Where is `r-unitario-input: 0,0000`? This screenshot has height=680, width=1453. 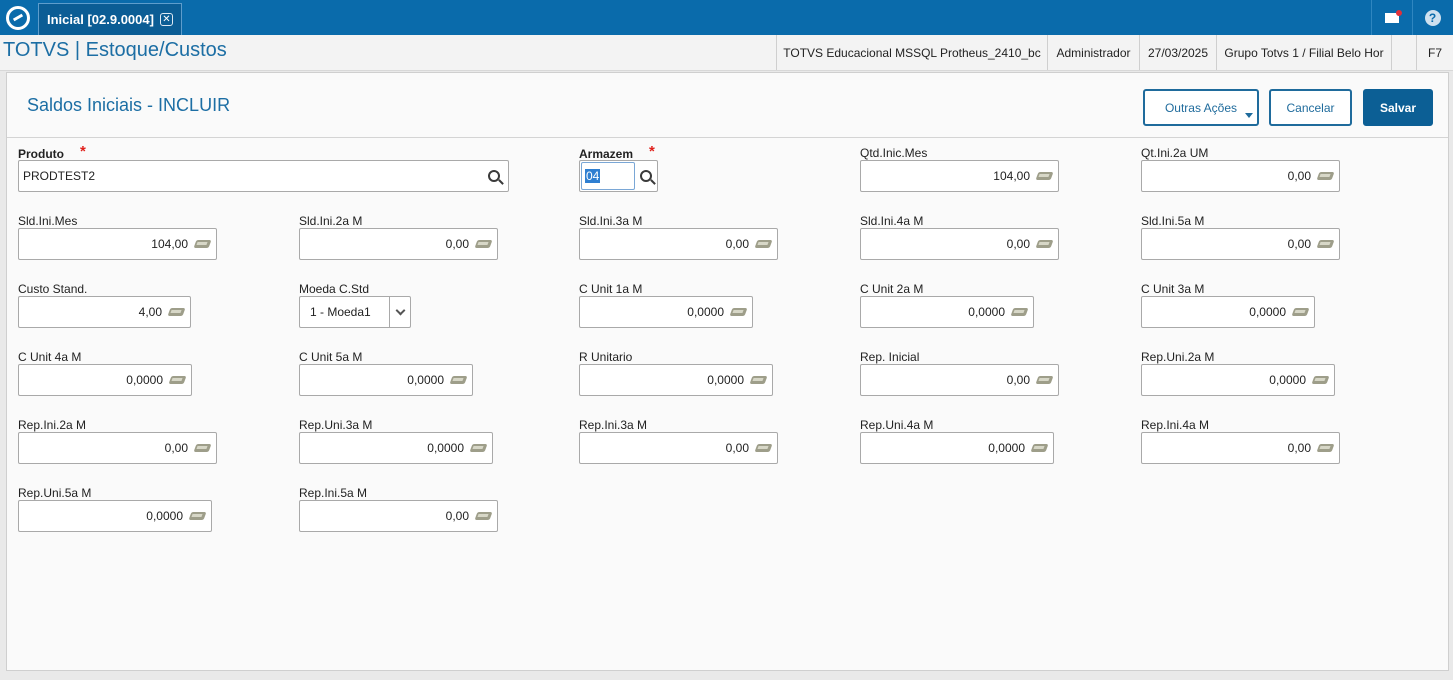 r-unitario-input: 0,0000 is located at coordinates (676, 380).